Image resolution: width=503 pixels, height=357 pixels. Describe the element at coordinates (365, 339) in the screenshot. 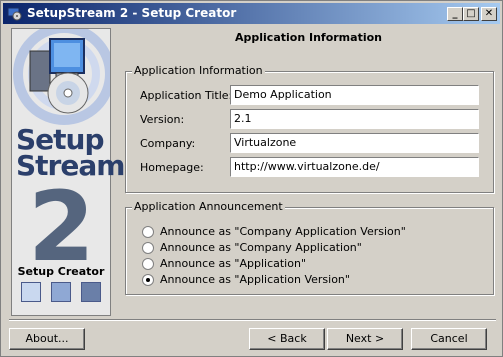

I see `next-button: Next >` at that location.